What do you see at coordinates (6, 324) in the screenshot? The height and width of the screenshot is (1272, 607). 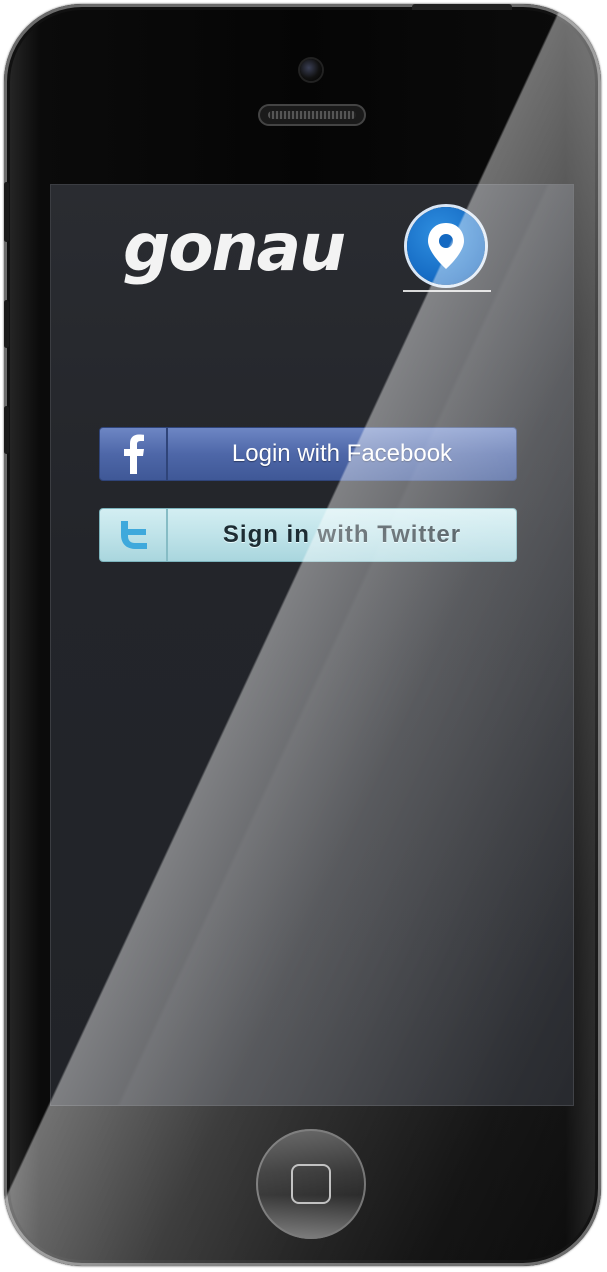 I see `volume-up-button` at bounding box center [6, 324].